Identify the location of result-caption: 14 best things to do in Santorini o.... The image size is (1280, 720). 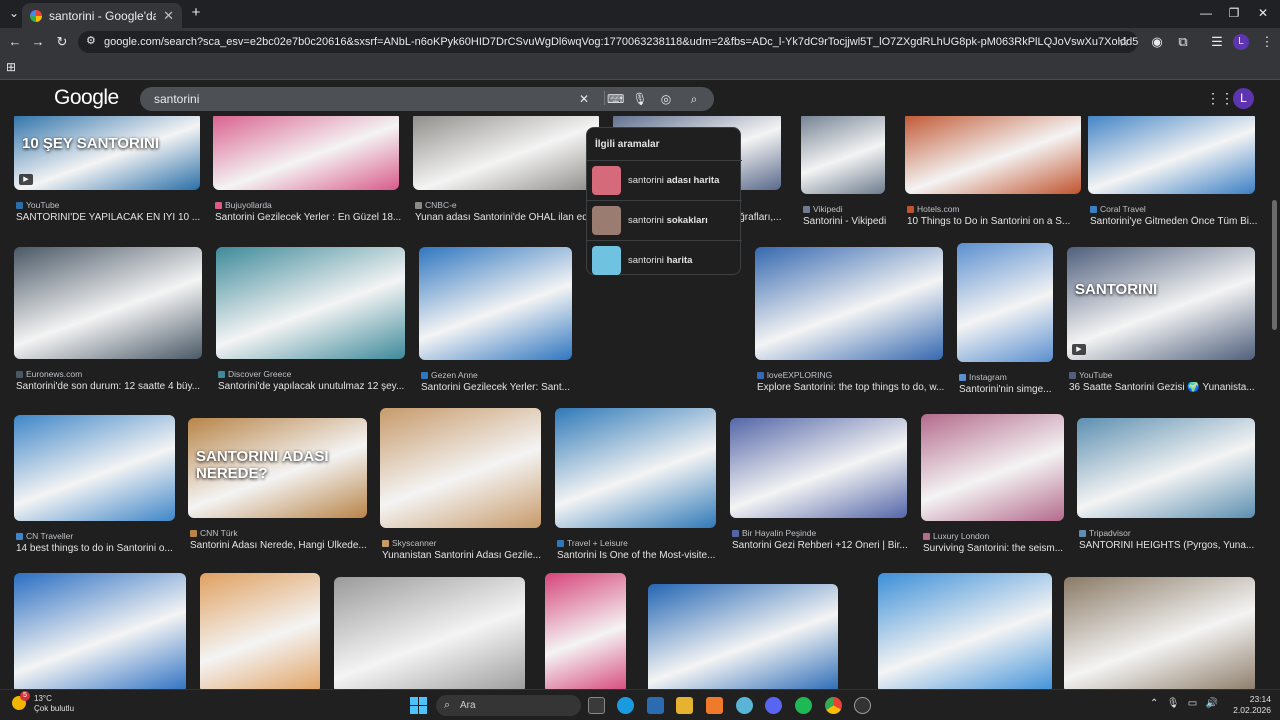
(98, 548).